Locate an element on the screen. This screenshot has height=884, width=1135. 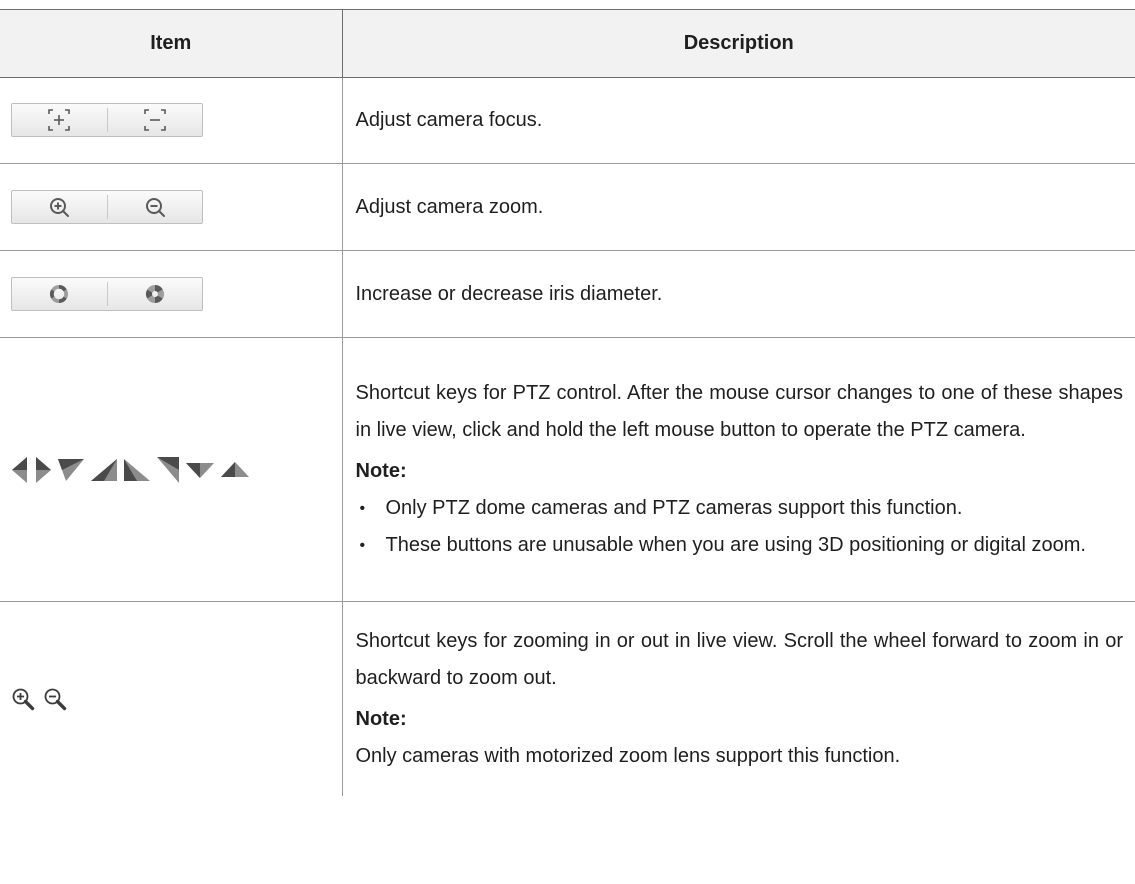
magnifier-icons is located at coordinates (176, 699).